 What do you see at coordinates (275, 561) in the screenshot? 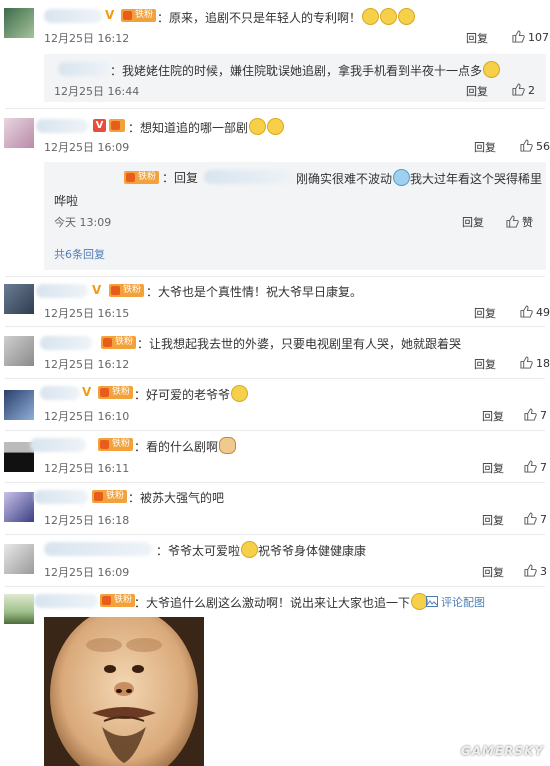
I see `comment-8: ：爷爷太可爱啦 祝爷爷身体健健康康 12月25日 16:09 回复 3` at bounding box center [275, 561].